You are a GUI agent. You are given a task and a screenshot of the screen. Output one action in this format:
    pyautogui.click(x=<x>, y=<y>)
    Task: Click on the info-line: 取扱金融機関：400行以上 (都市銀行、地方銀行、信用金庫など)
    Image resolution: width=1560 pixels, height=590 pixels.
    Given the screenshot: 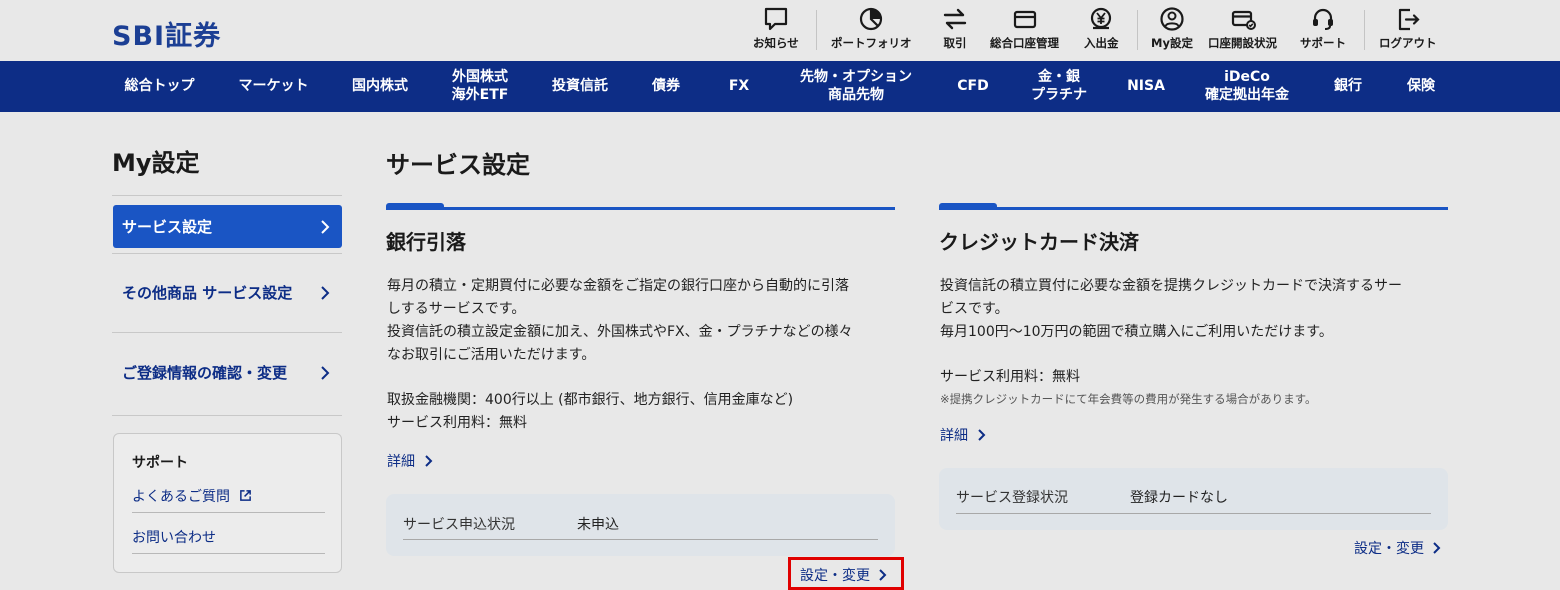 What is the action you would take?
    pyautogui.click(x=590, y=400)
    